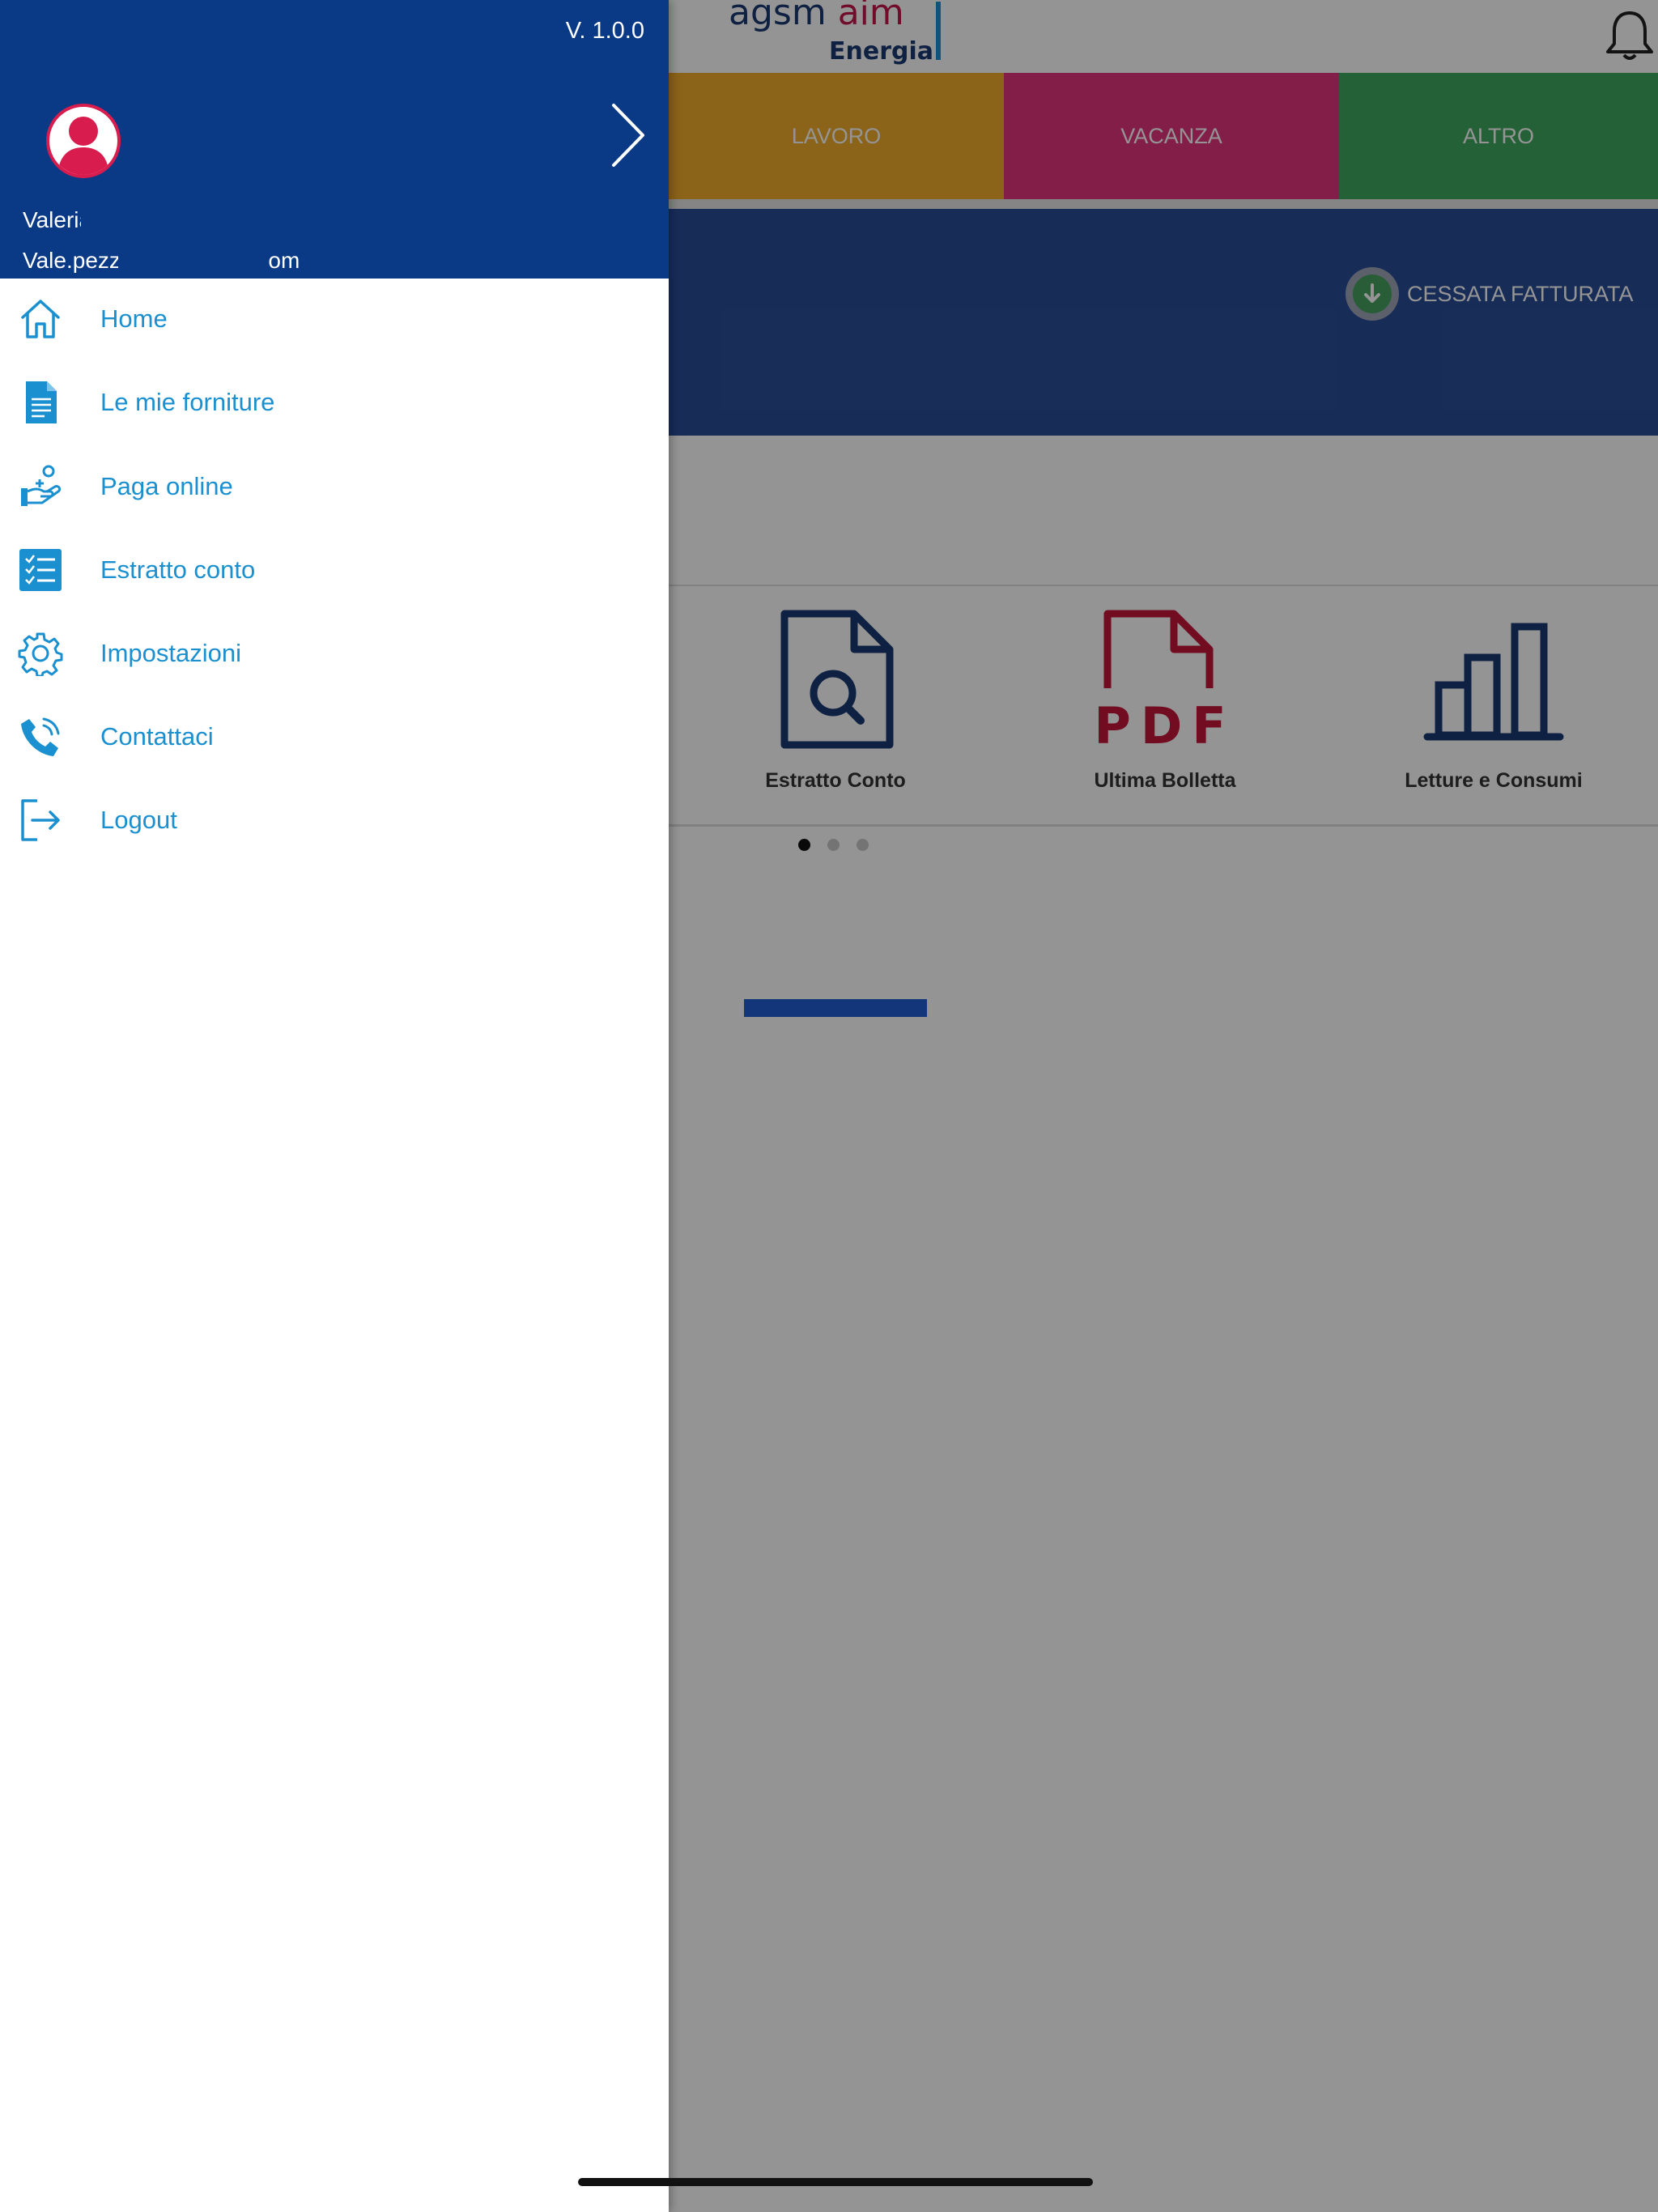 Image resolution: width=1658 pixels, height=2212 pixels. What do you see at coordinates (166, 486) in the screenshot?
I see `menu-item-label: Paga online` at bounding box center [166, 486].